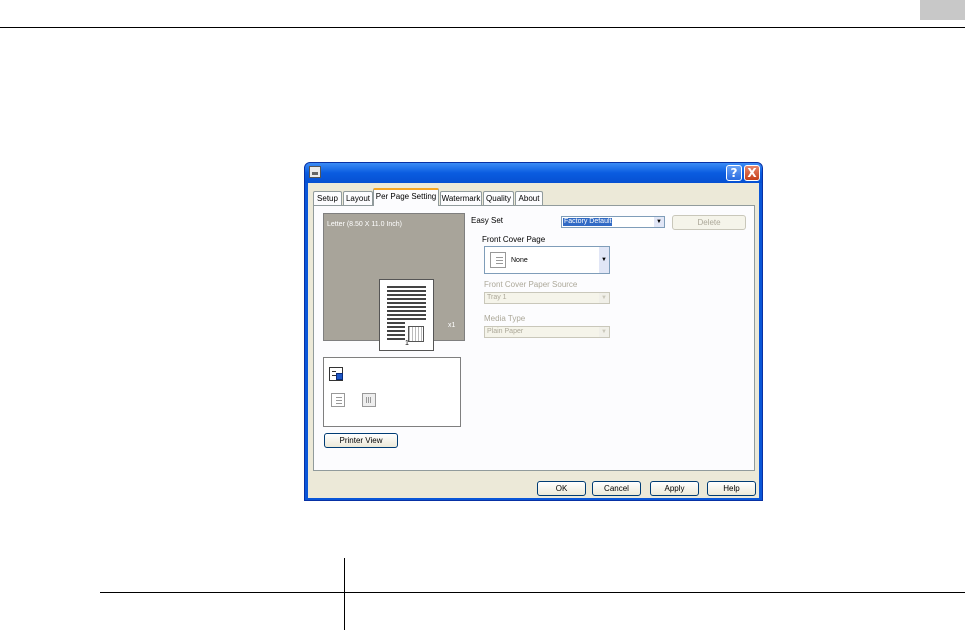 Image resolution: width=965 pixels, height=630 pixels. Describe the element at coordinates (547, 298) in the screenshot. I see `front-cover-paper-source-select: Tray 1 ▼` at that location.